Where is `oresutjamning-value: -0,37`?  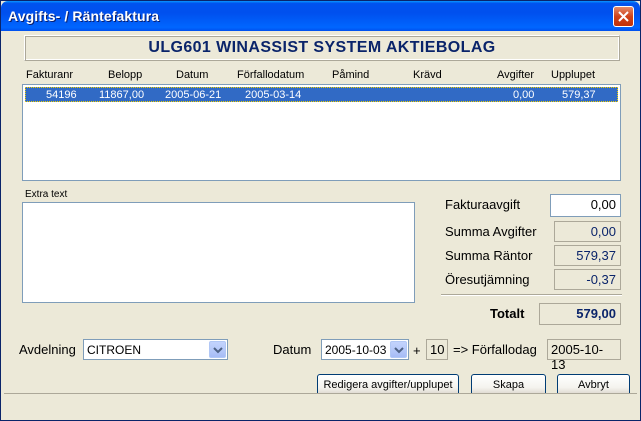
oresutjamning-value: -0,37 is located at coordinates (587, 279).